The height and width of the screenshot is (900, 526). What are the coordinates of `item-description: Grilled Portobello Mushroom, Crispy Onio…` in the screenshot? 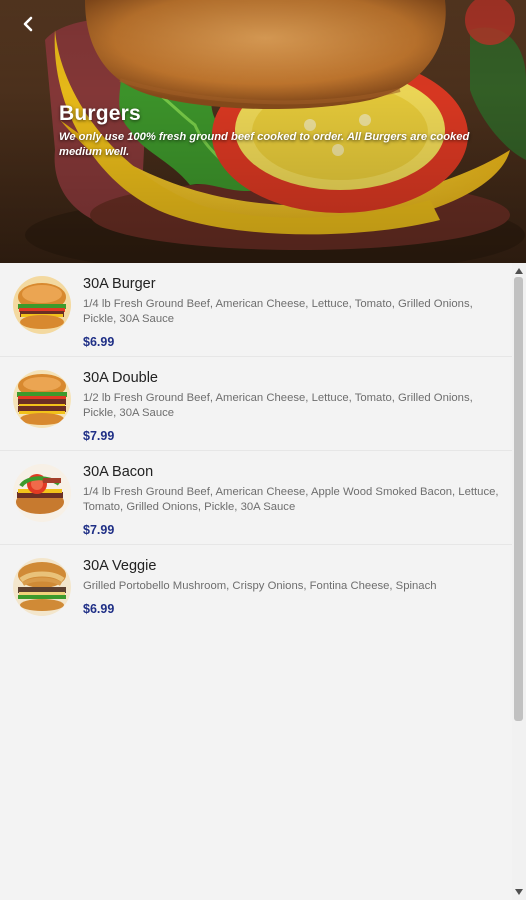 It's located at (260, 586).